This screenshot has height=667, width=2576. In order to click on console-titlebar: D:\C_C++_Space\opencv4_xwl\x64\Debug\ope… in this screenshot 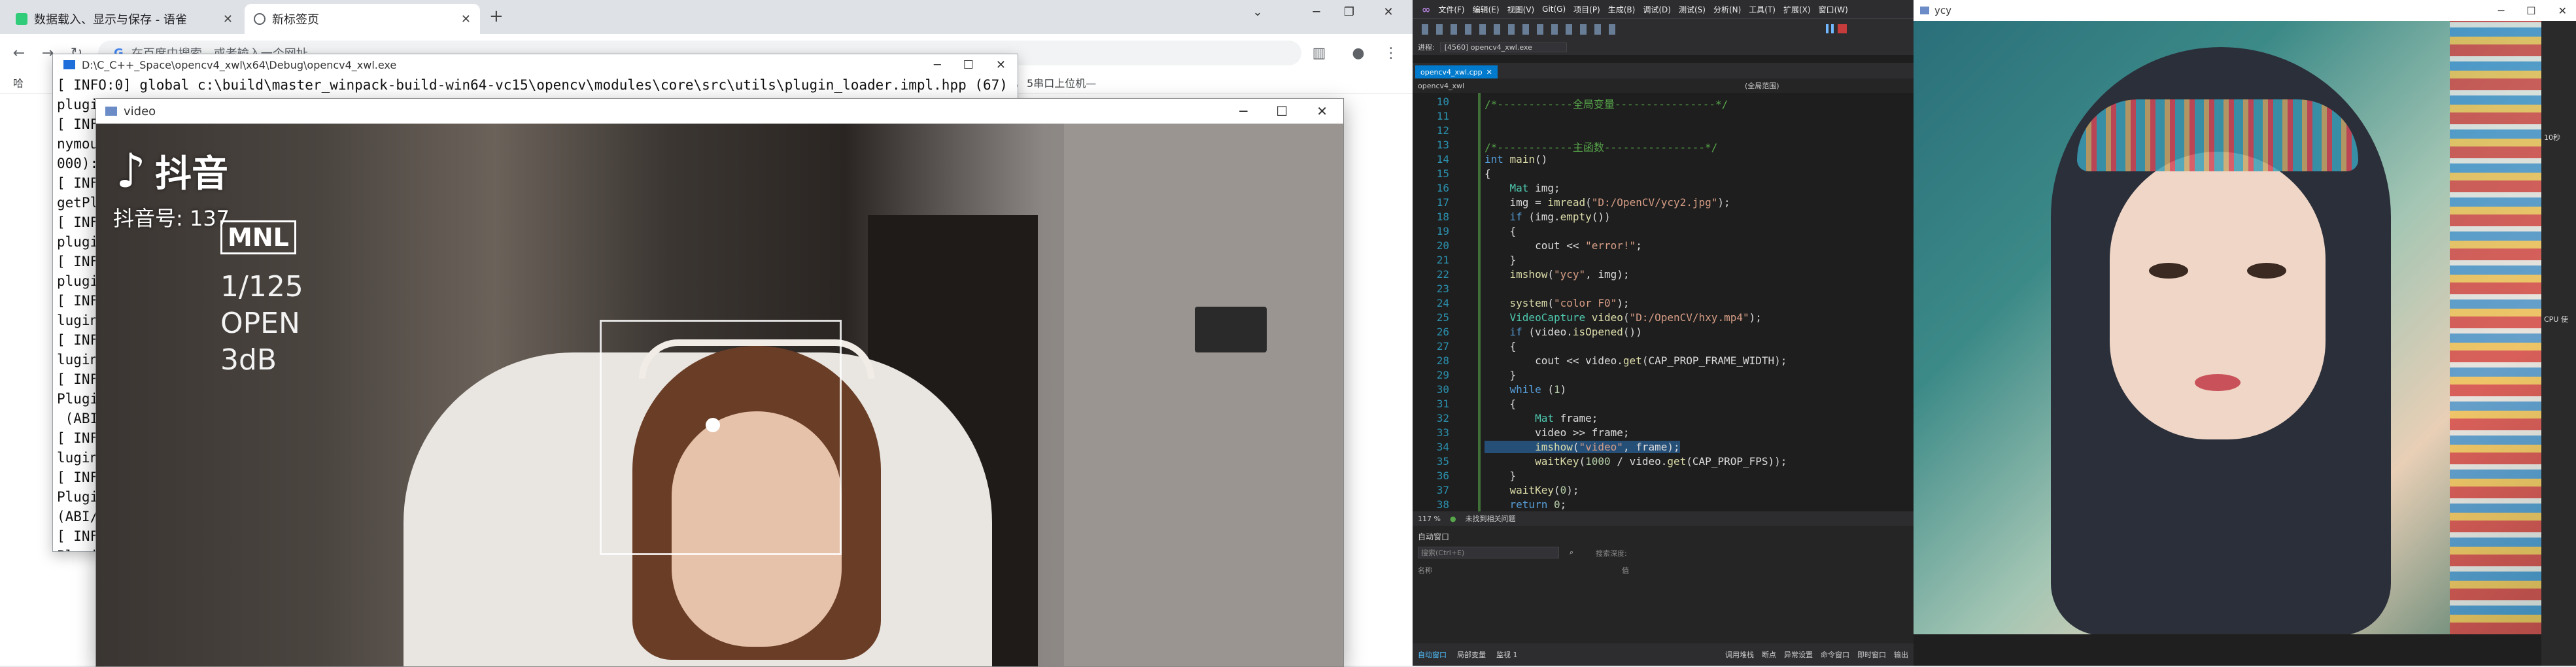, I will do `click(536, 64)`.